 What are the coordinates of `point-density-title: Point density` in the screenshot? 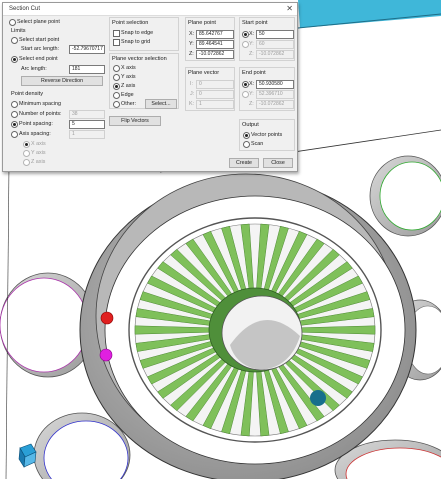 It's located at (27, 94).